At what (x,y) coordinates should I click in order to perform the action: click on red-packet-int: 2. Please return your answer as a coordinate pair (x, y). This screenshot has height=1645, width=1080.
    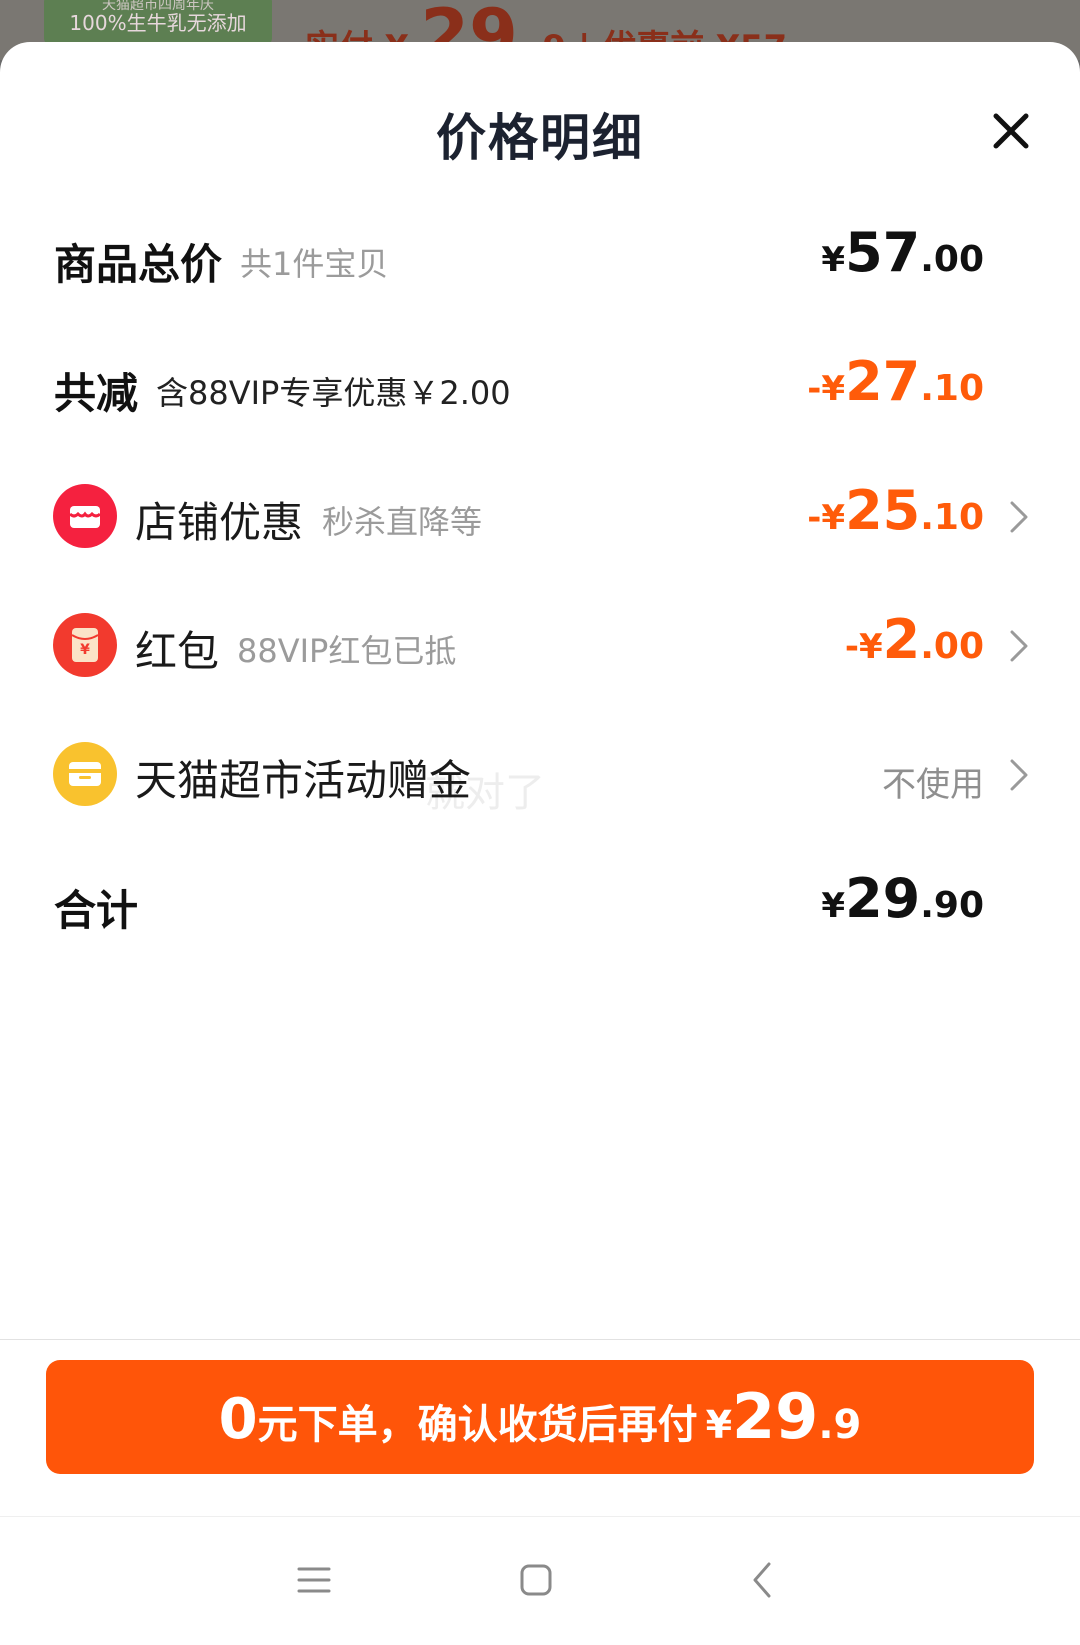
    Looking at the image, I should click on (901, 639).